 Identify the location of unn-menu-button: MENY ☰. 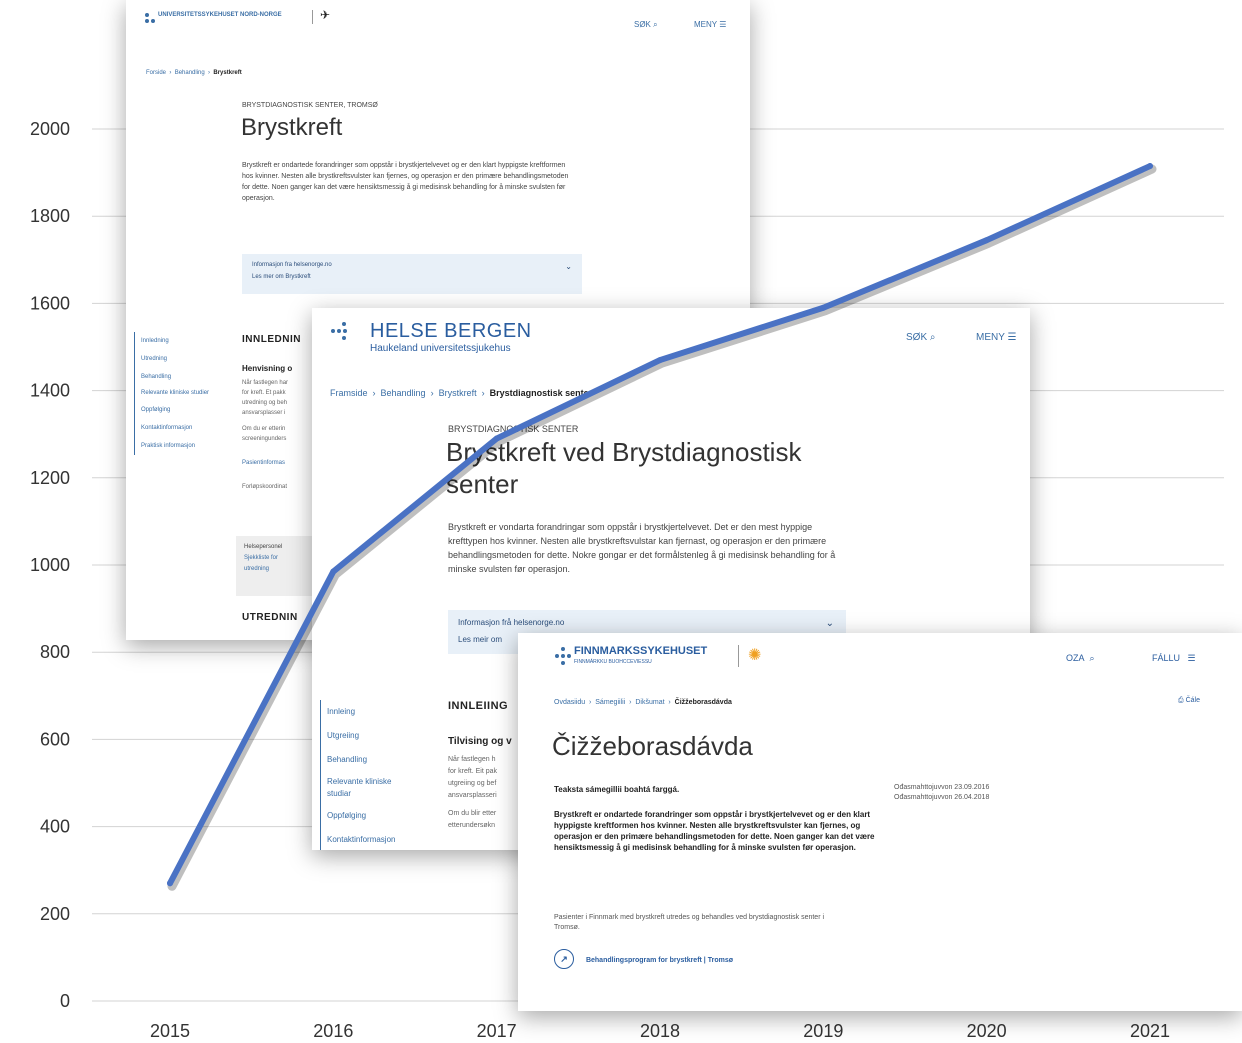
(710, 24).